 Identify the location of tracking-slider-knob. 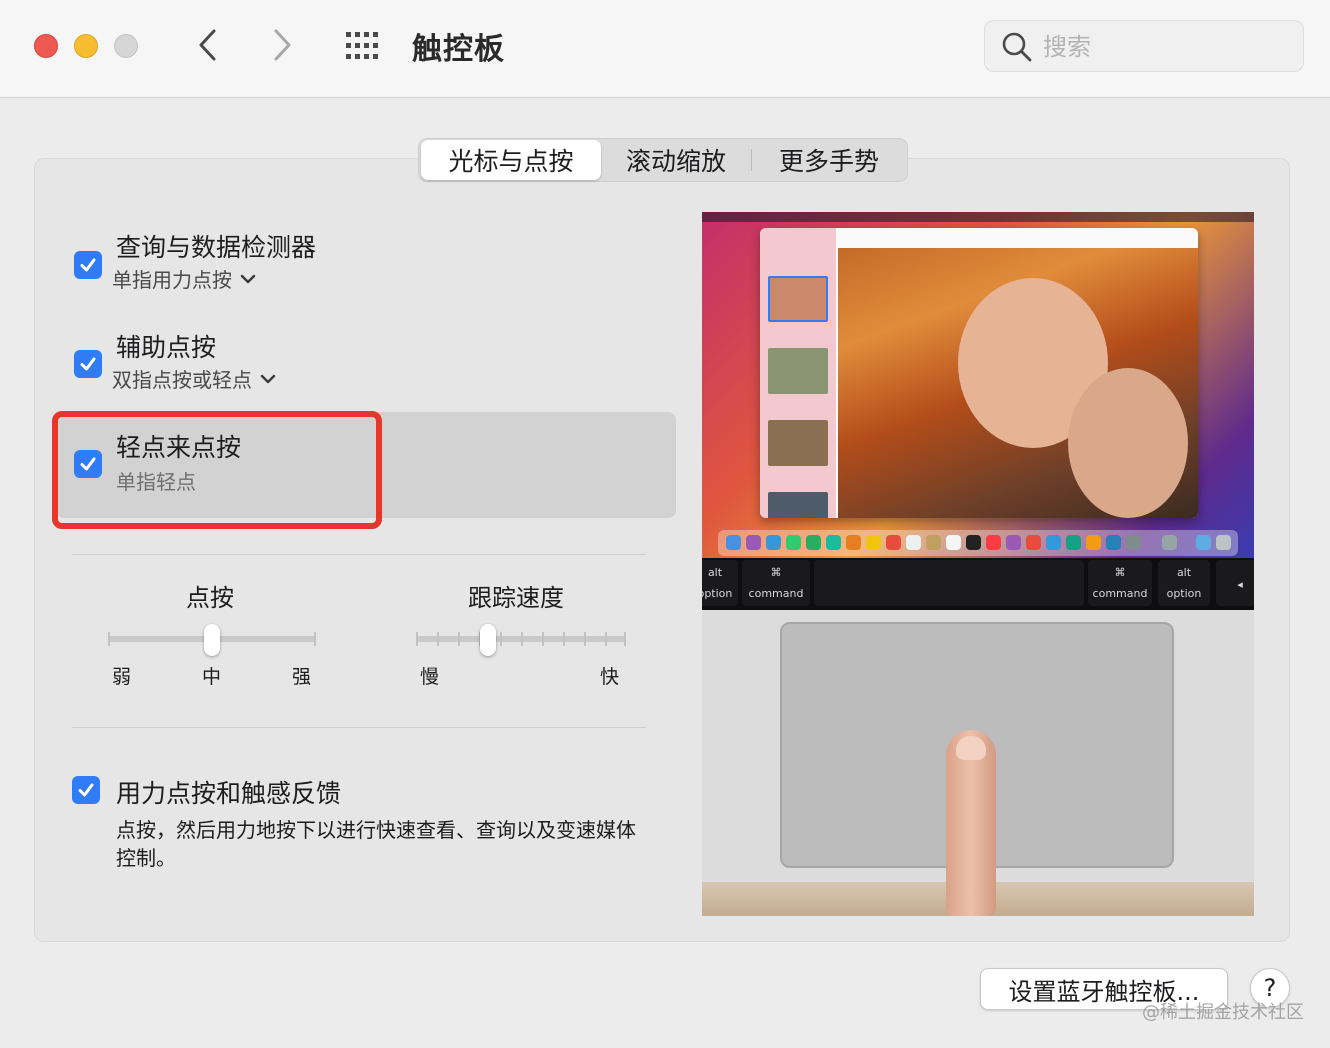
(488, 640).